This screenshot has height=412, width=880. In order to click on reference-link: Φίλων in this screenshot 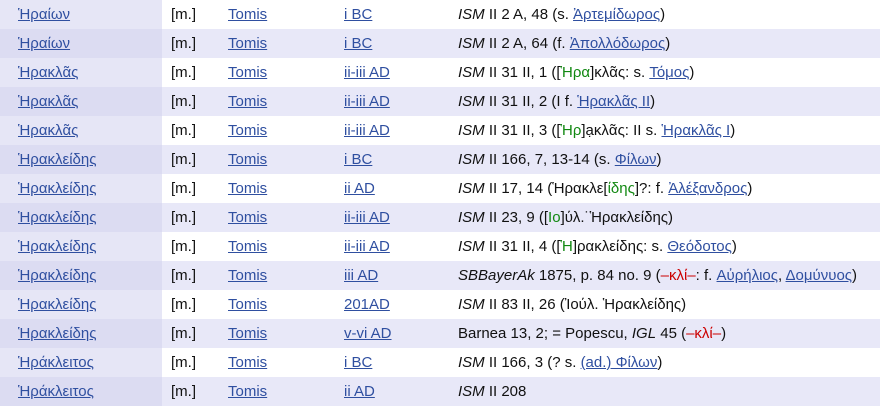, I will do `click(636, 159)`.